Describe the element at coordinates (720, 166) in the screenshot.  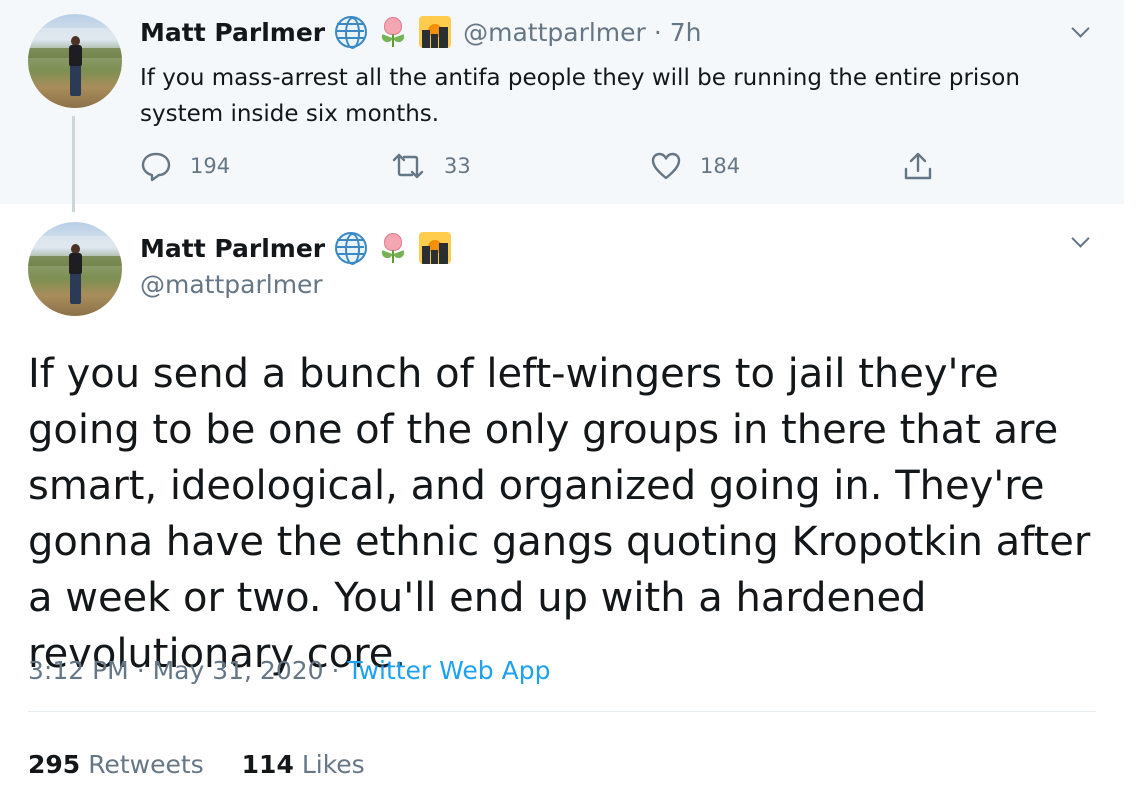
I see `like-count: 184` at that location.